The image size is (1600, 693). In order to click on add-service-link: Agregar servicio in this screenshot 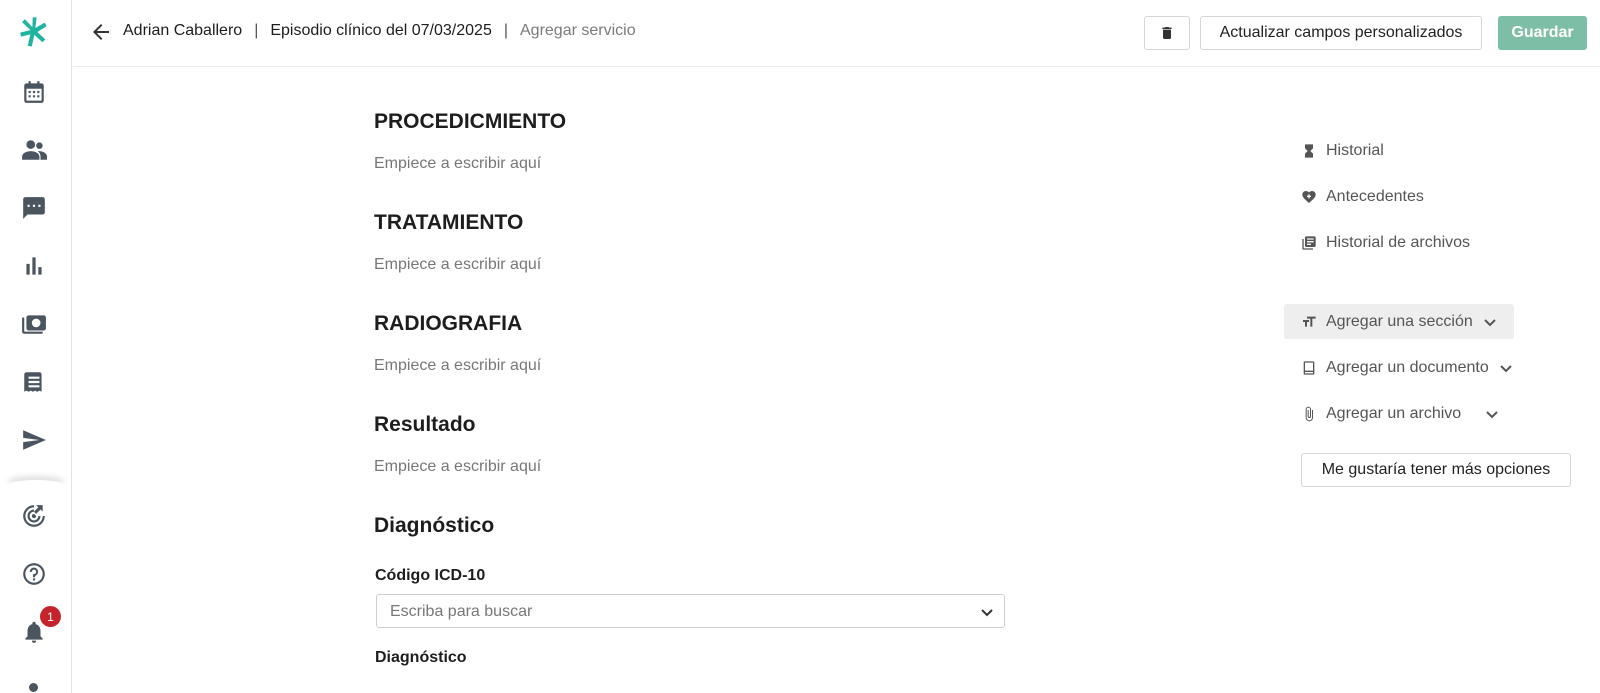, I will do `click(578, 31)`.